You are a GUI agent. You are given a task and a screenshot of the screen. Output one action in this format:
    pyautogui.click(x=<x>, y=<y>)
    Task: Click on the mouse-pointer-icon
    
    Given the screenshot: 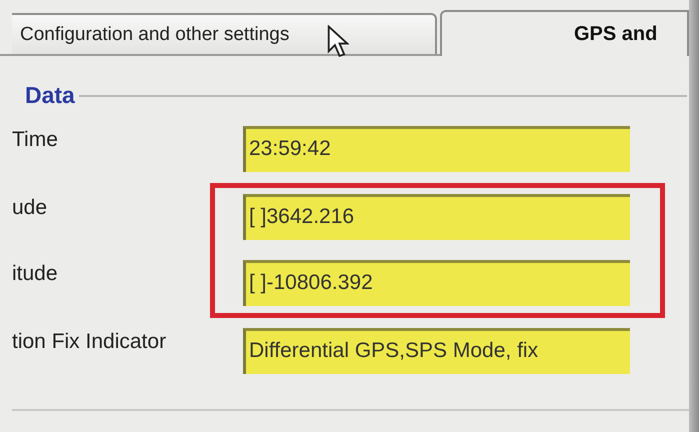 What is the action you would take?
    pyautogui.click(x=338, y=42)
    